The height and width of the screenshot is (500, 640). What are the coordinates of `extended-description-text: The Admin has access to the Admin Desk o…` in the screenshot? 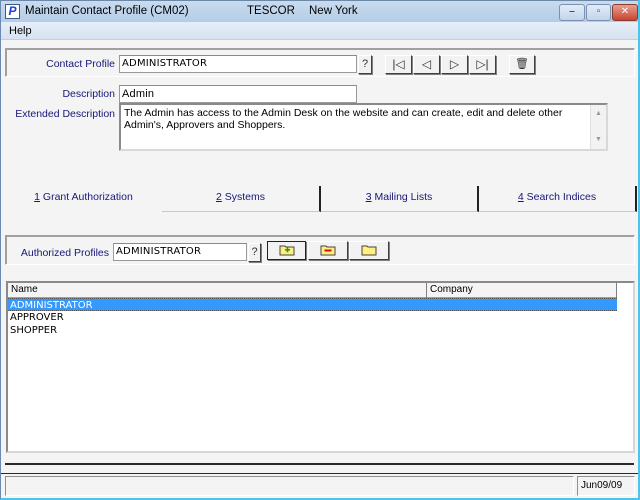 It's located at (343, 119).